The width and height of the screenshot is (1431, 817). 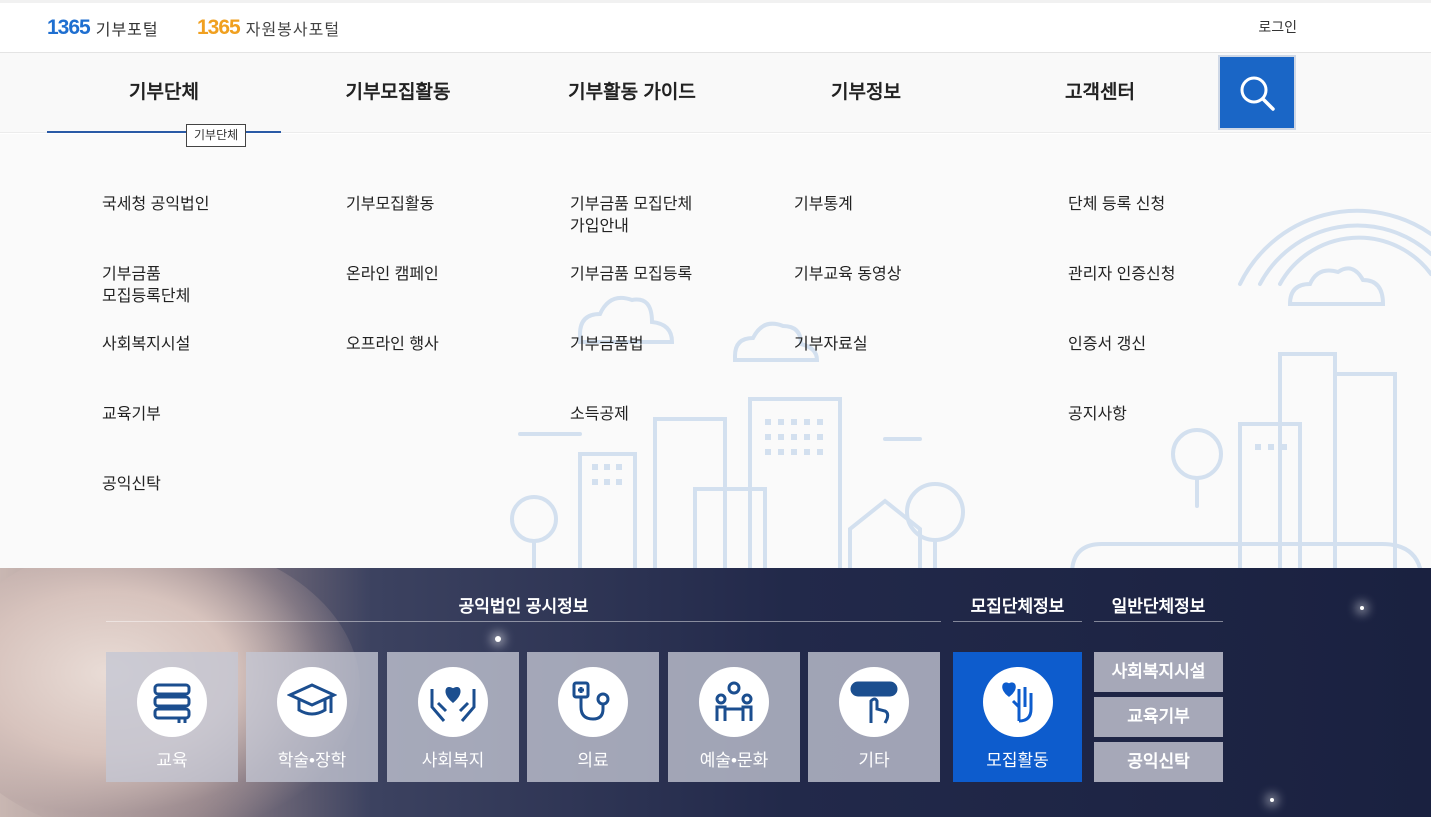 What do you see at coordinates (1158, 762) in the screenshot?
I see `side-button-public-trust: 공익신탁` at bounding box center [1158, 762].